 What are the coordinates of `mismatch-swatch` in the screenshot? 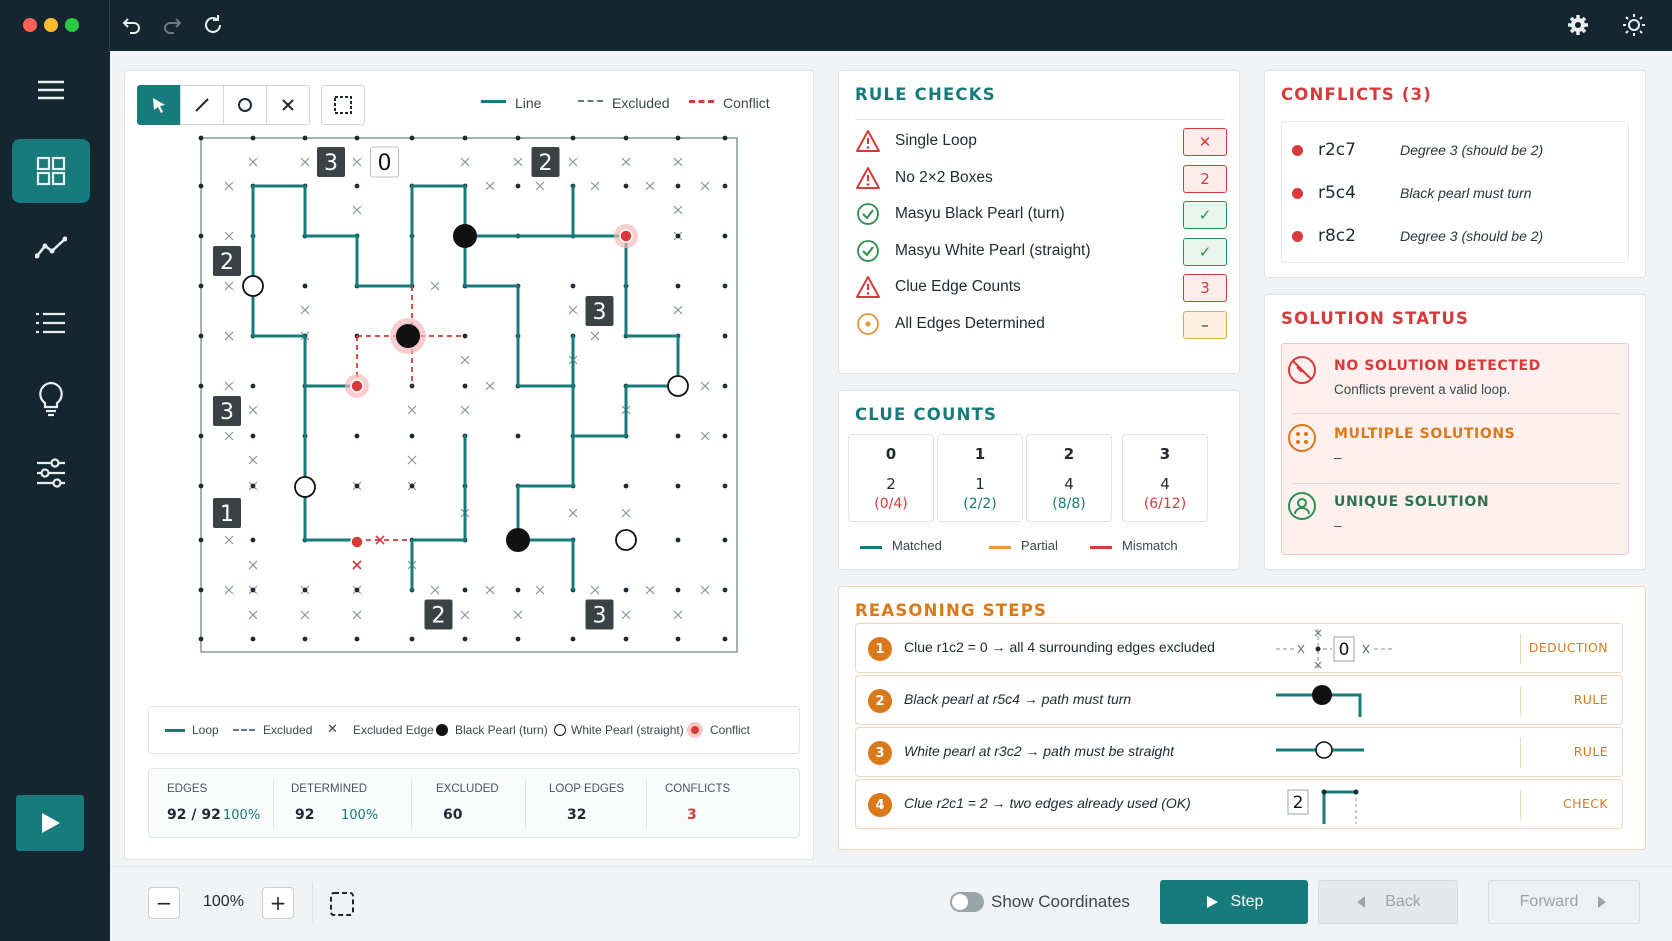 It's located at (1101, 547).